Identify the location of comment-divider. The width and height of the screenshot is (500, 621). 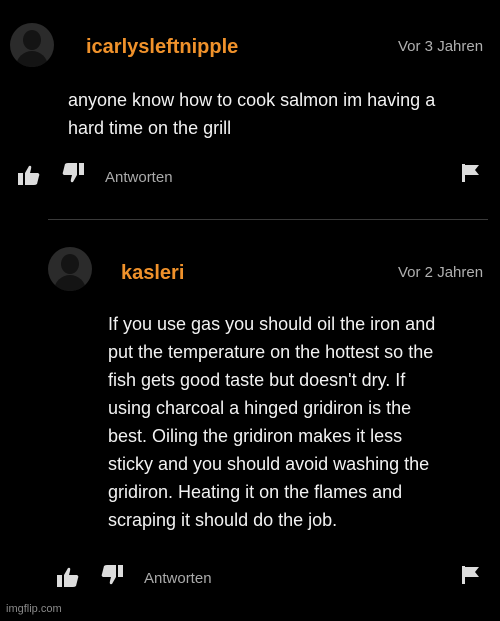
(268, 219).